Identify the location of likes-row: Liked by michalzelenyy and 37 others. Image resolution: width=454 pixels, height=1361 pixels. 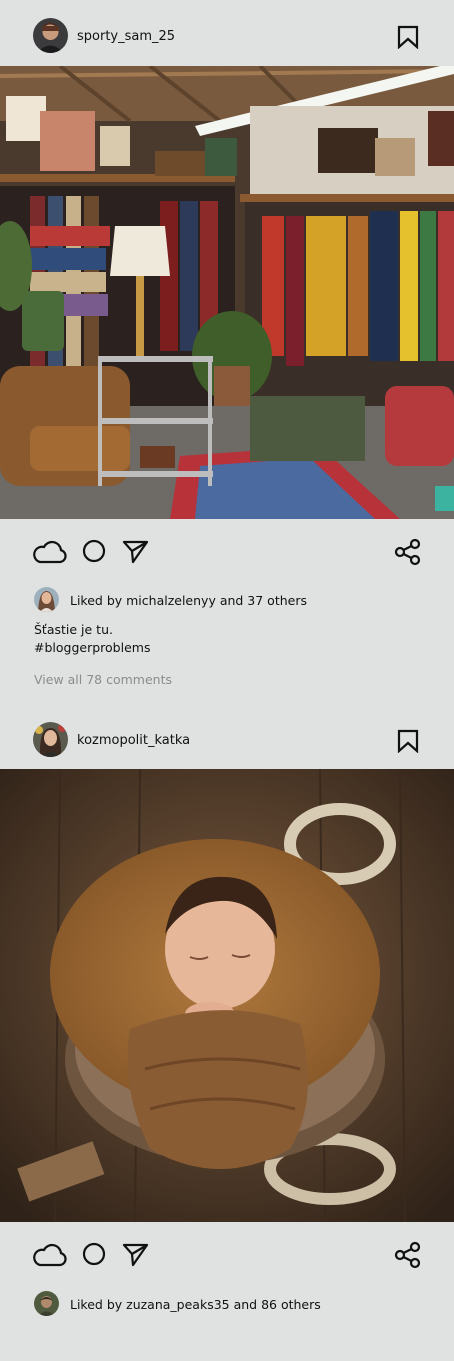
(227, 600).